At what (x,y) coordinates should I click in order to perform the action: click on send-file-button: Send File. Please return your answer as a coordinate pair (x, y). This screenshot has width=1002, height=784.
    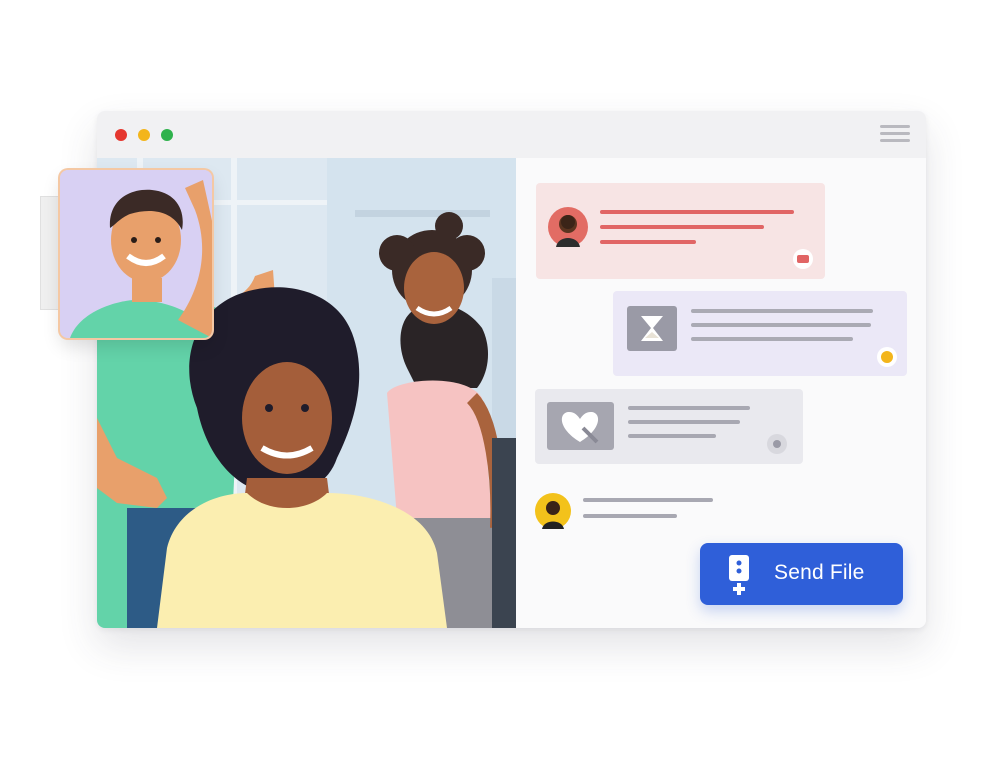
    Looking at the image, I should click on (801, 574).